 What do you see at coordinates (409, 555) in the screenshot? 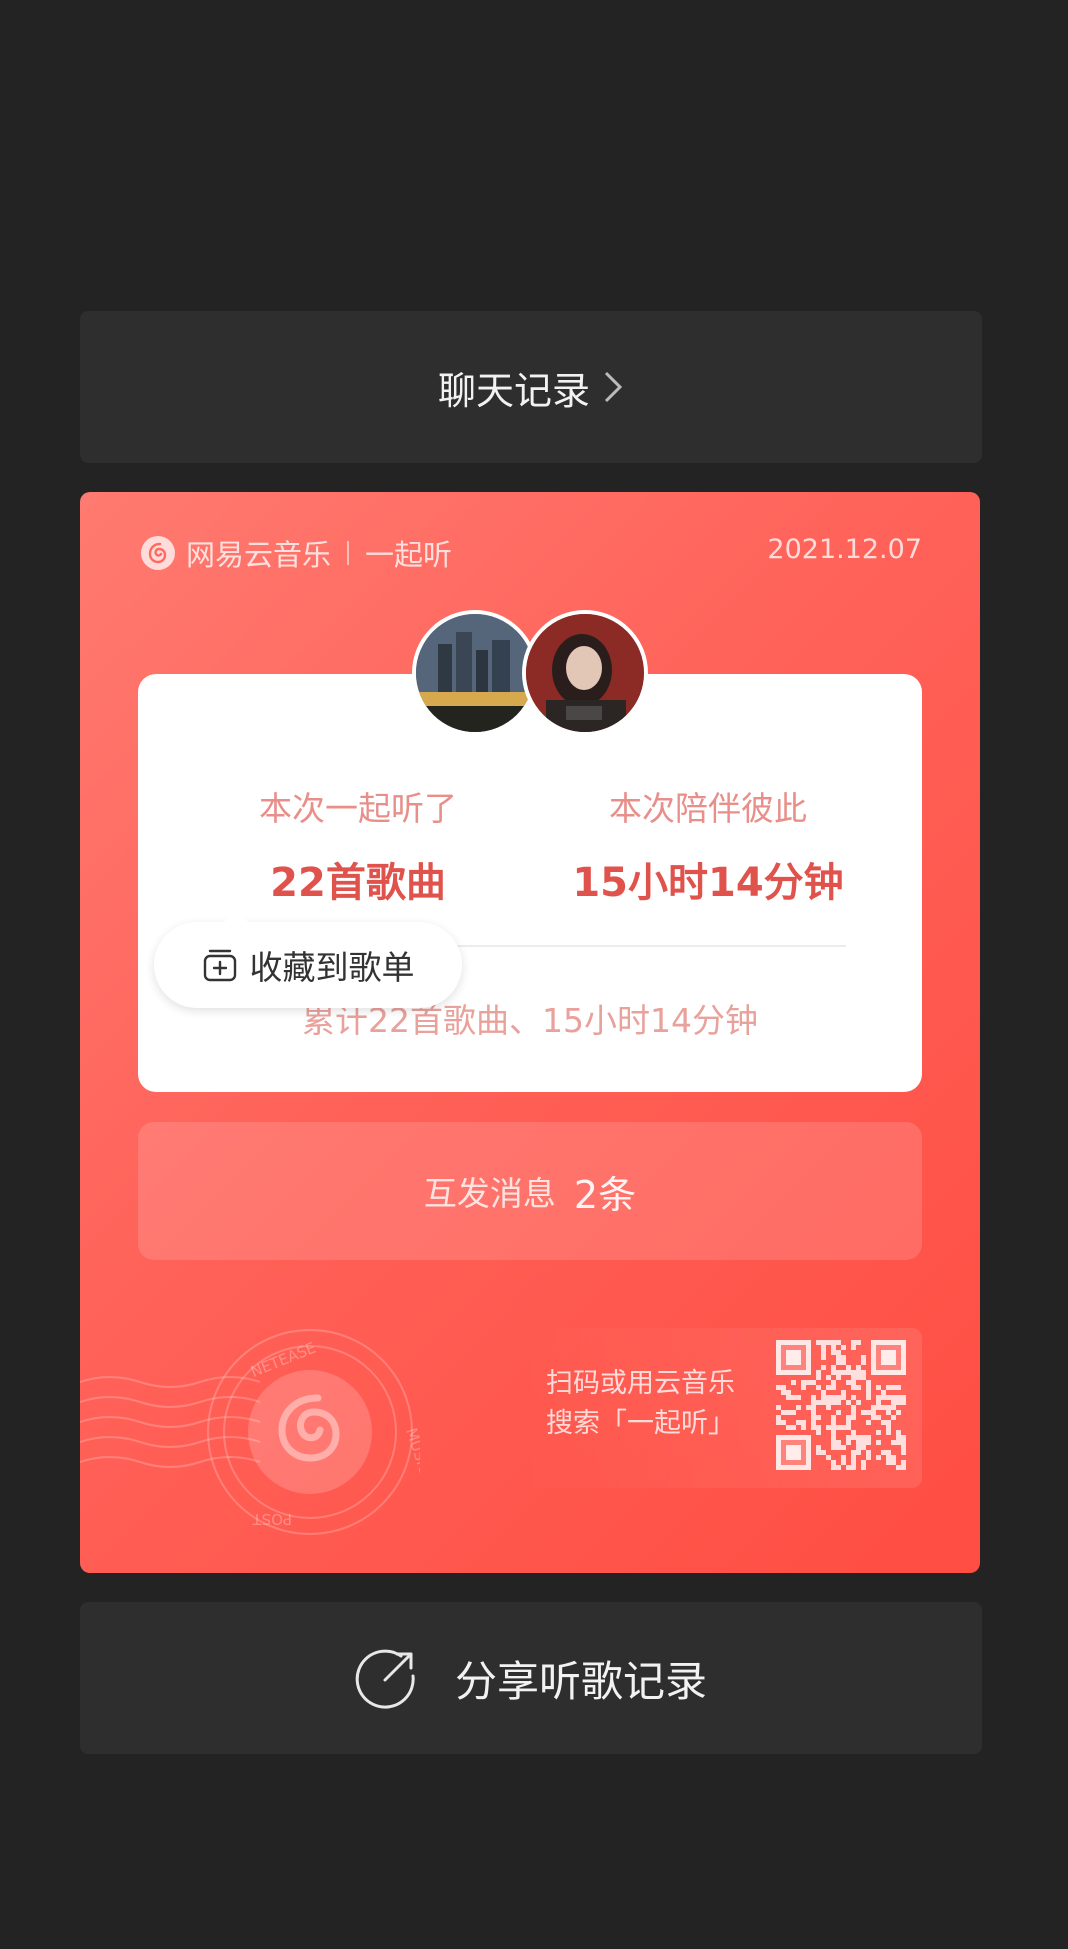
I see `brand-sub: 一起听` at bounding box center [409, 555].